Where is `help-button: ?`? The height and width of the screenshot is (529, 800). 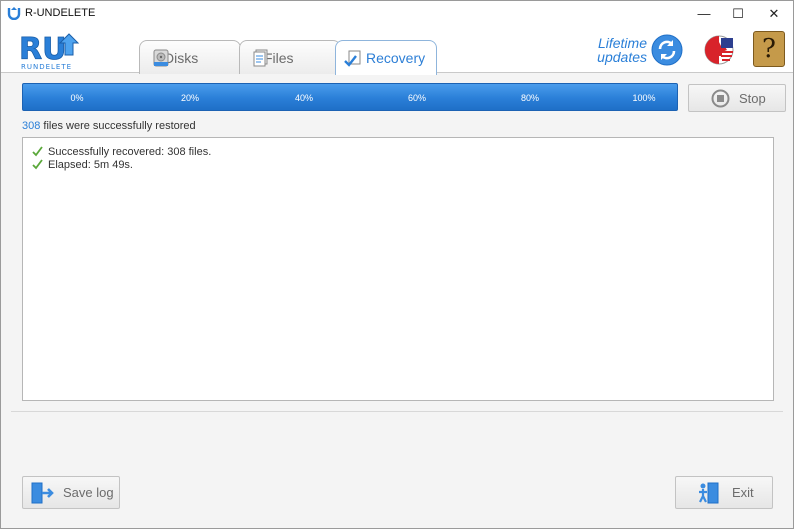
help-button: ? is located at coordinates (769, 49).